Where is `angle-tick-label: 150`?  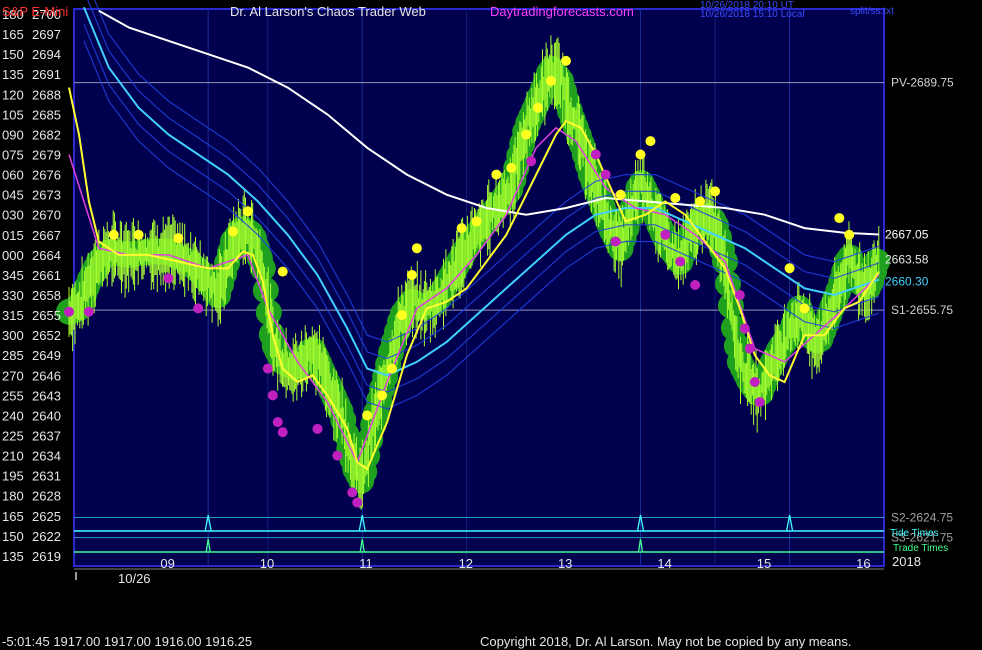
angle-tick-label: 150 is located at coordinates (13, 536).